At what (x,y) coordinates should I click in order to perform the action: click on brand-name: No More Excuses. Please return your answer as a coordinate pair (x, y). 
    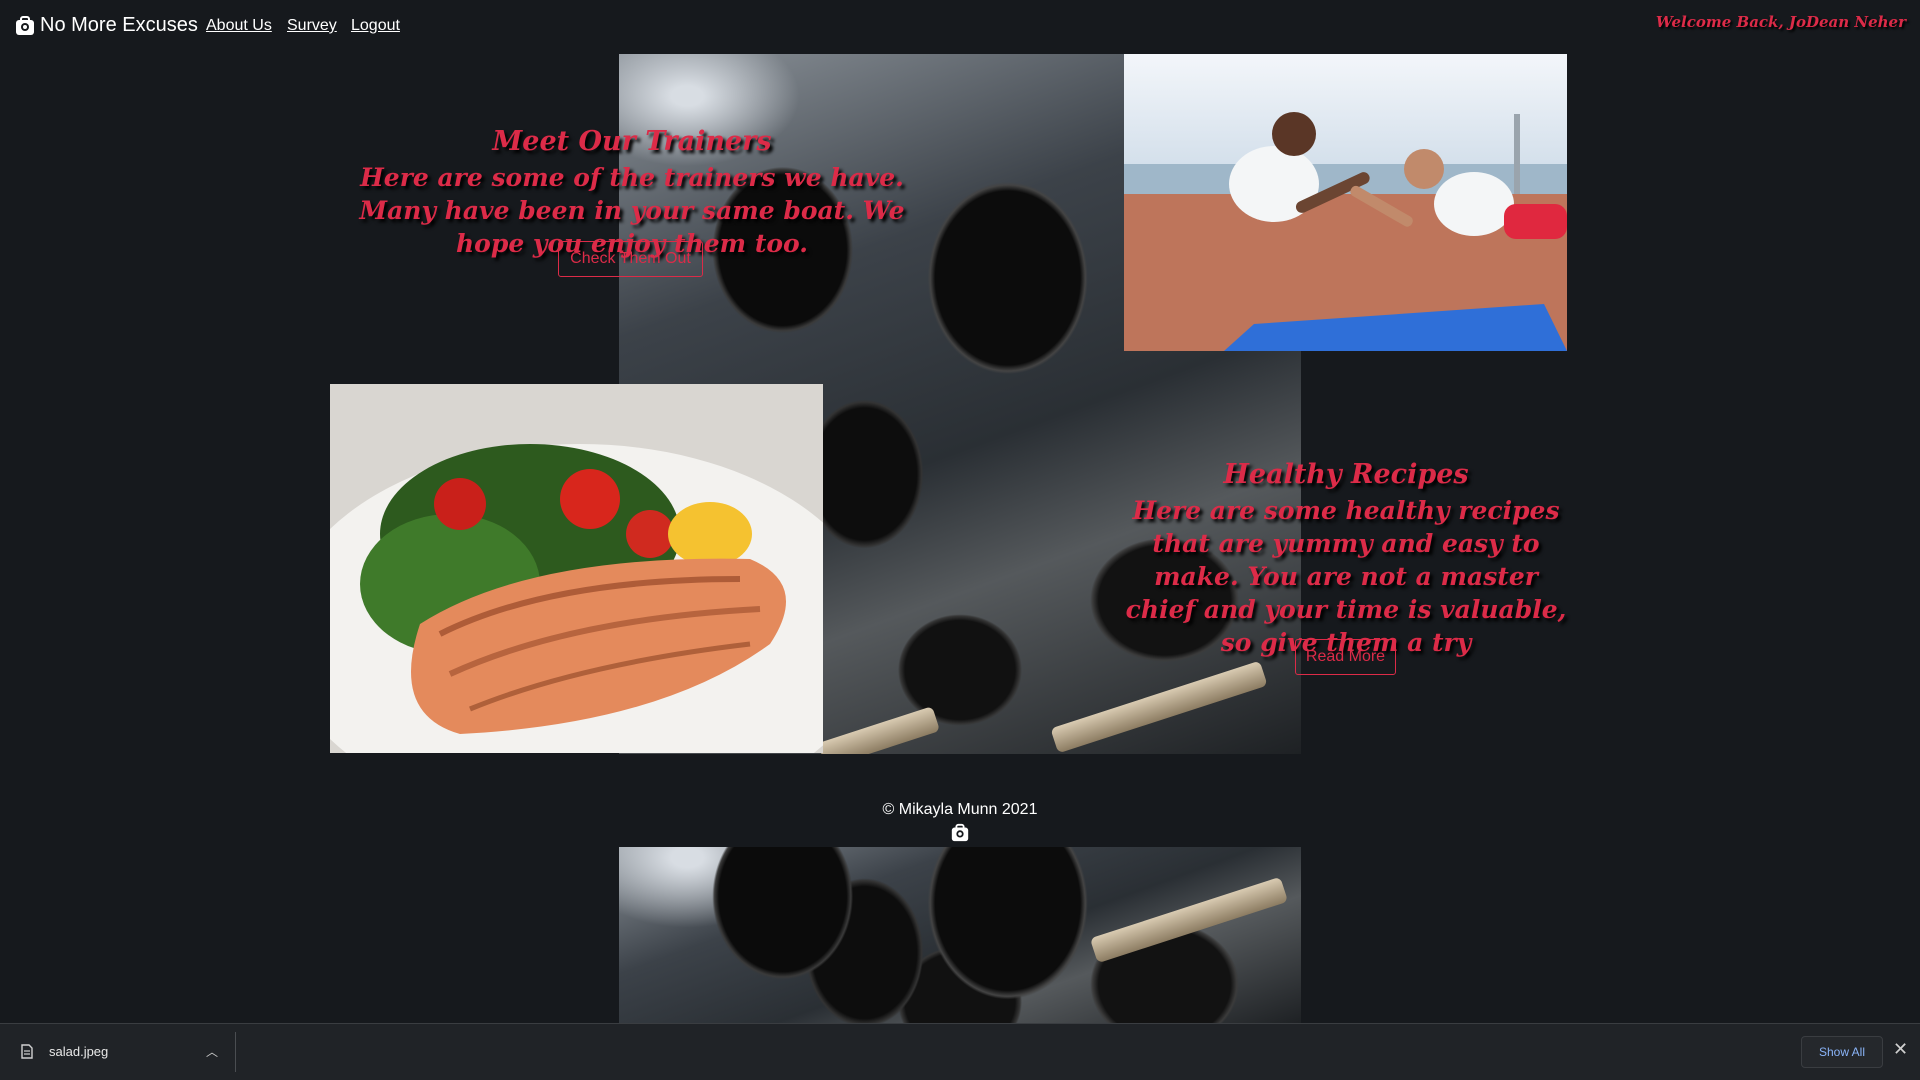
    Looking at the image, I should click on (119, 25).